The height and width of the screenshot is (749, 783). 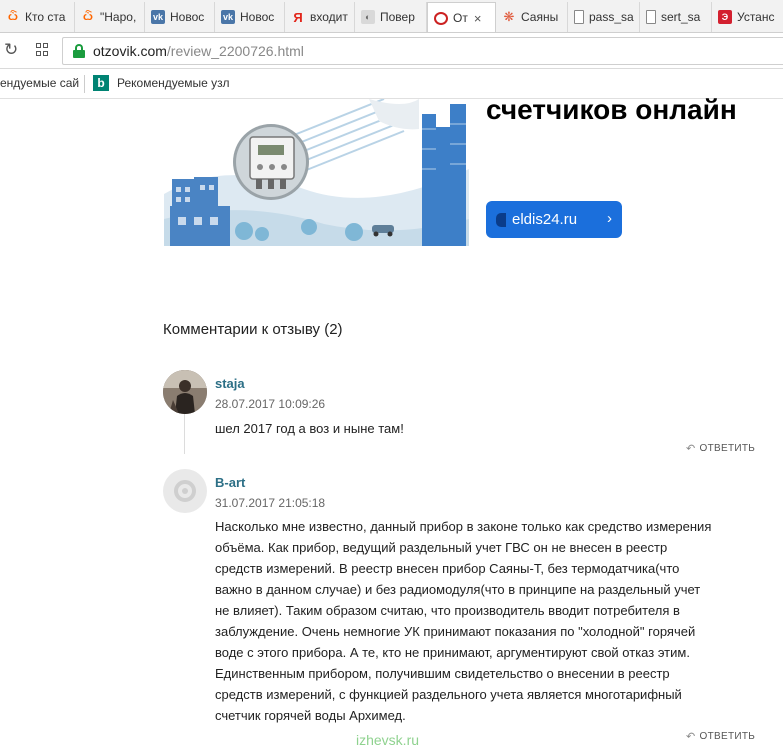 I want to click on comment-text: шел 2017 год а воз и ныне там!, so click(x=309, y=428).